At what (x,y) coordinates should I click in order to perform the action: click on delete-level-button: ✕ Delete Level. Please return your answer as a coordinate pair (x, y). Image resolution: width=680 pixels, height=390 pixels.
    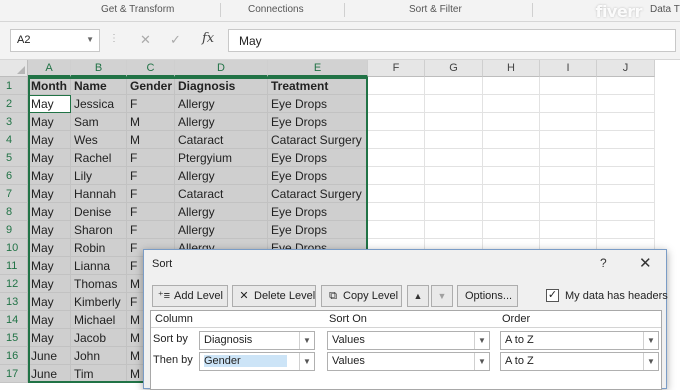
    Looking at the image, I should click on (274, 296).